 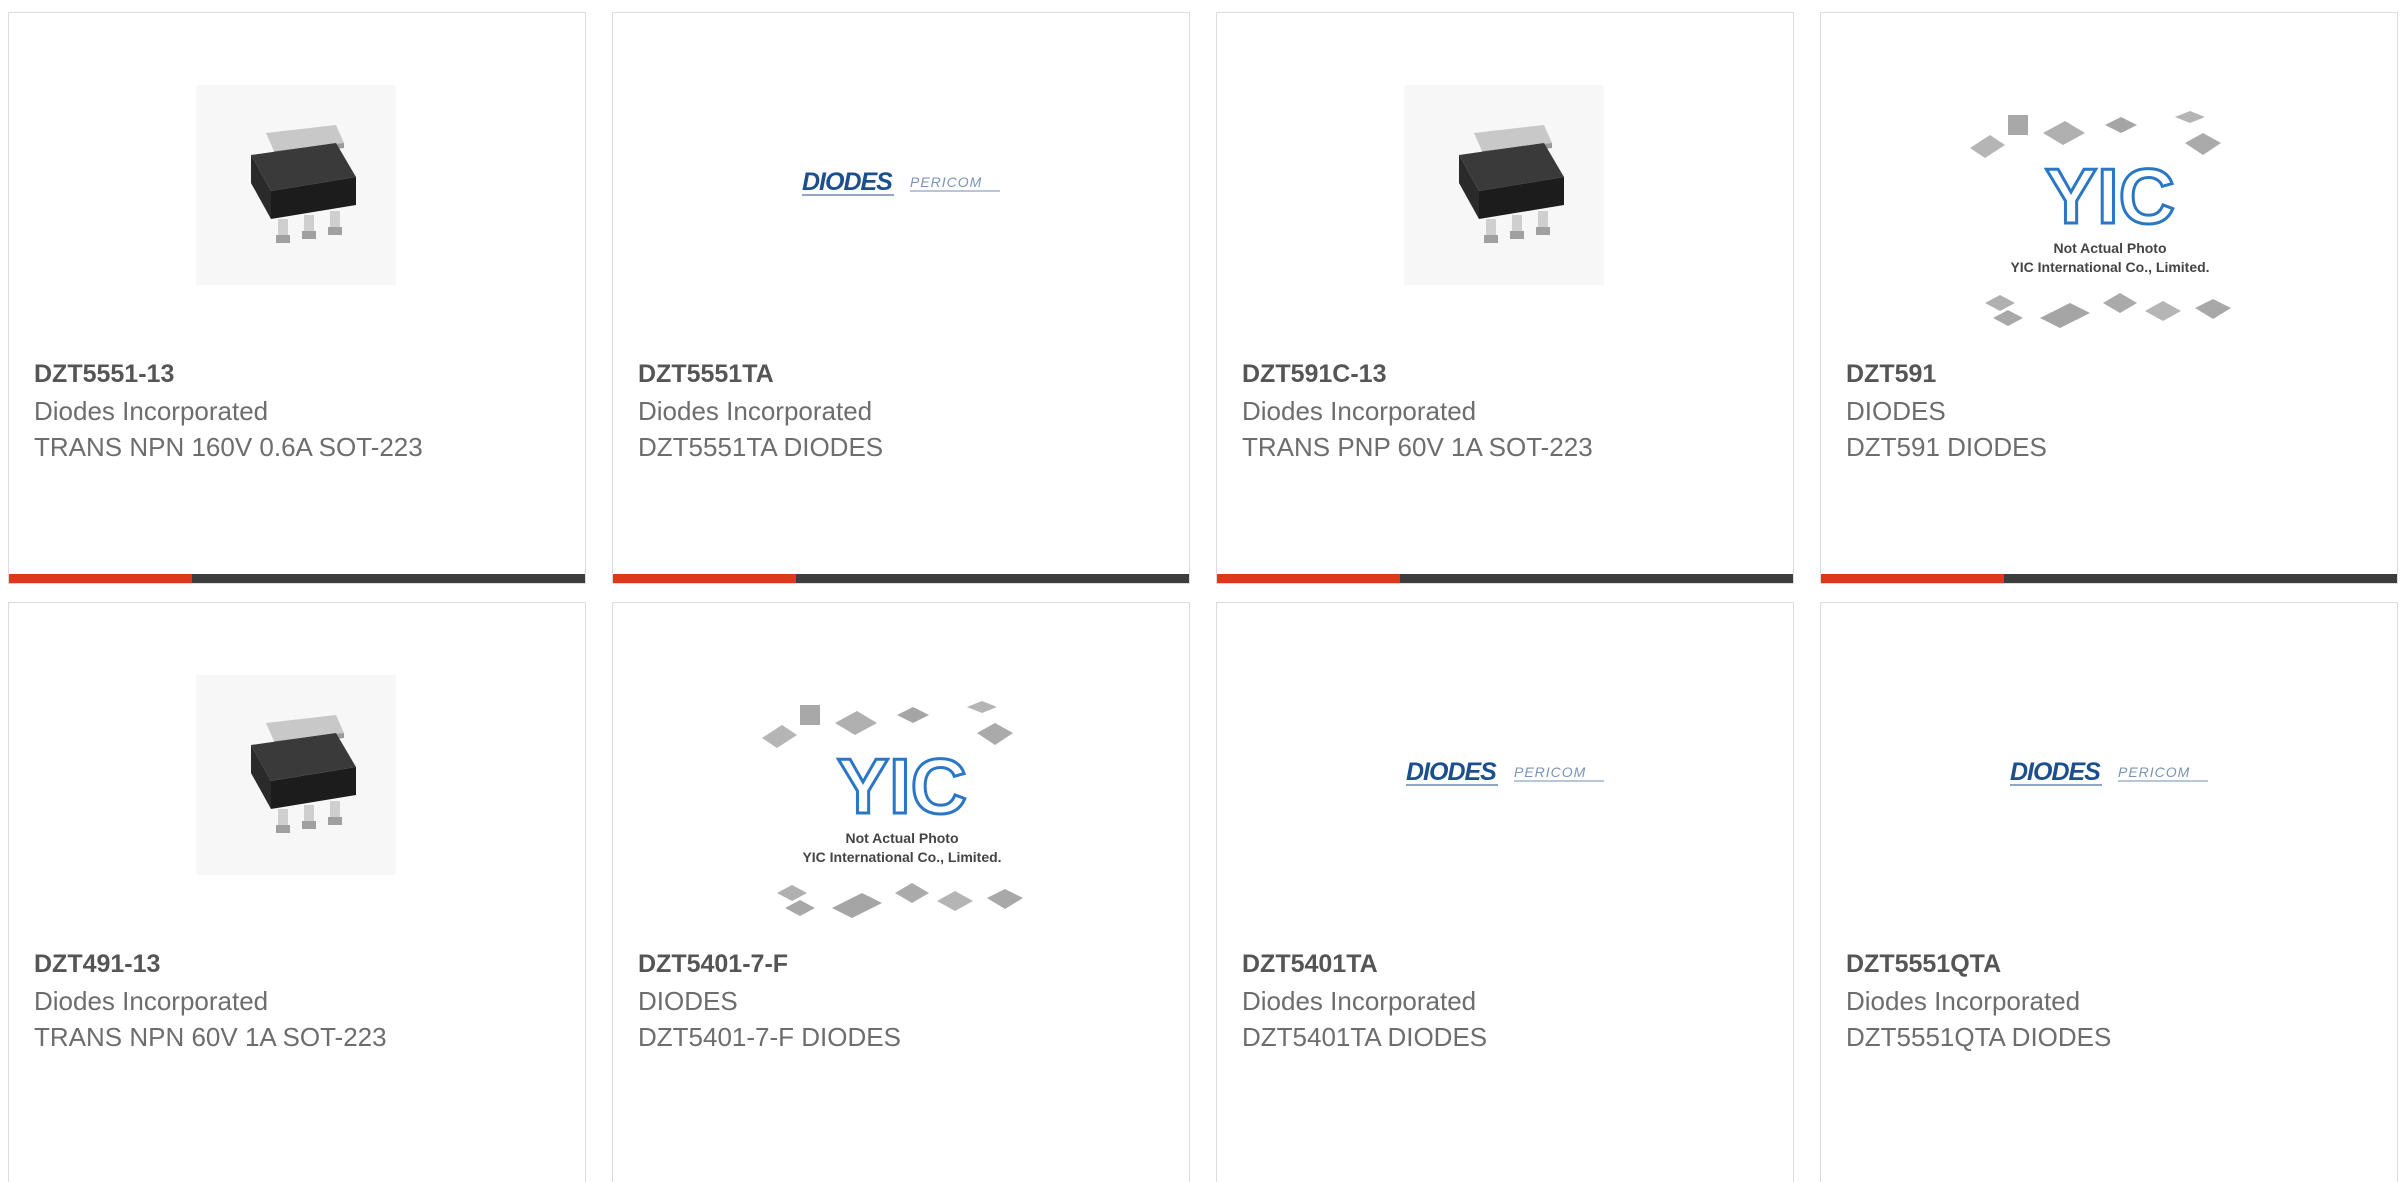 What do you see at coordinates (1447, 964) in the screenshot?
I see `part-number: DZT5401TA` at bounding box center [1447, 964].